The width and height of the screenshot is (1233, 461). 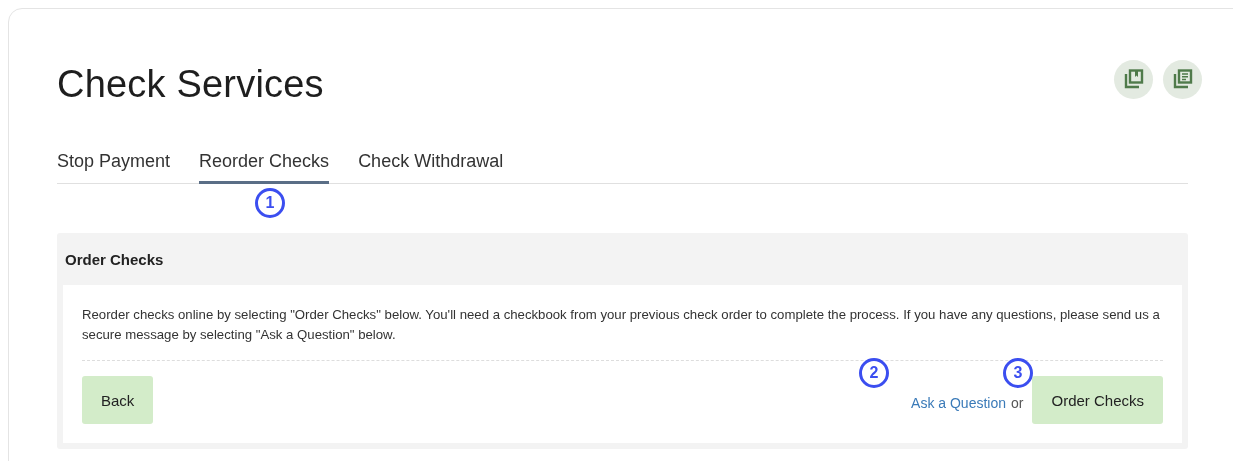 I want to click on tab: Stop Payment, so click(x=114, y=167).